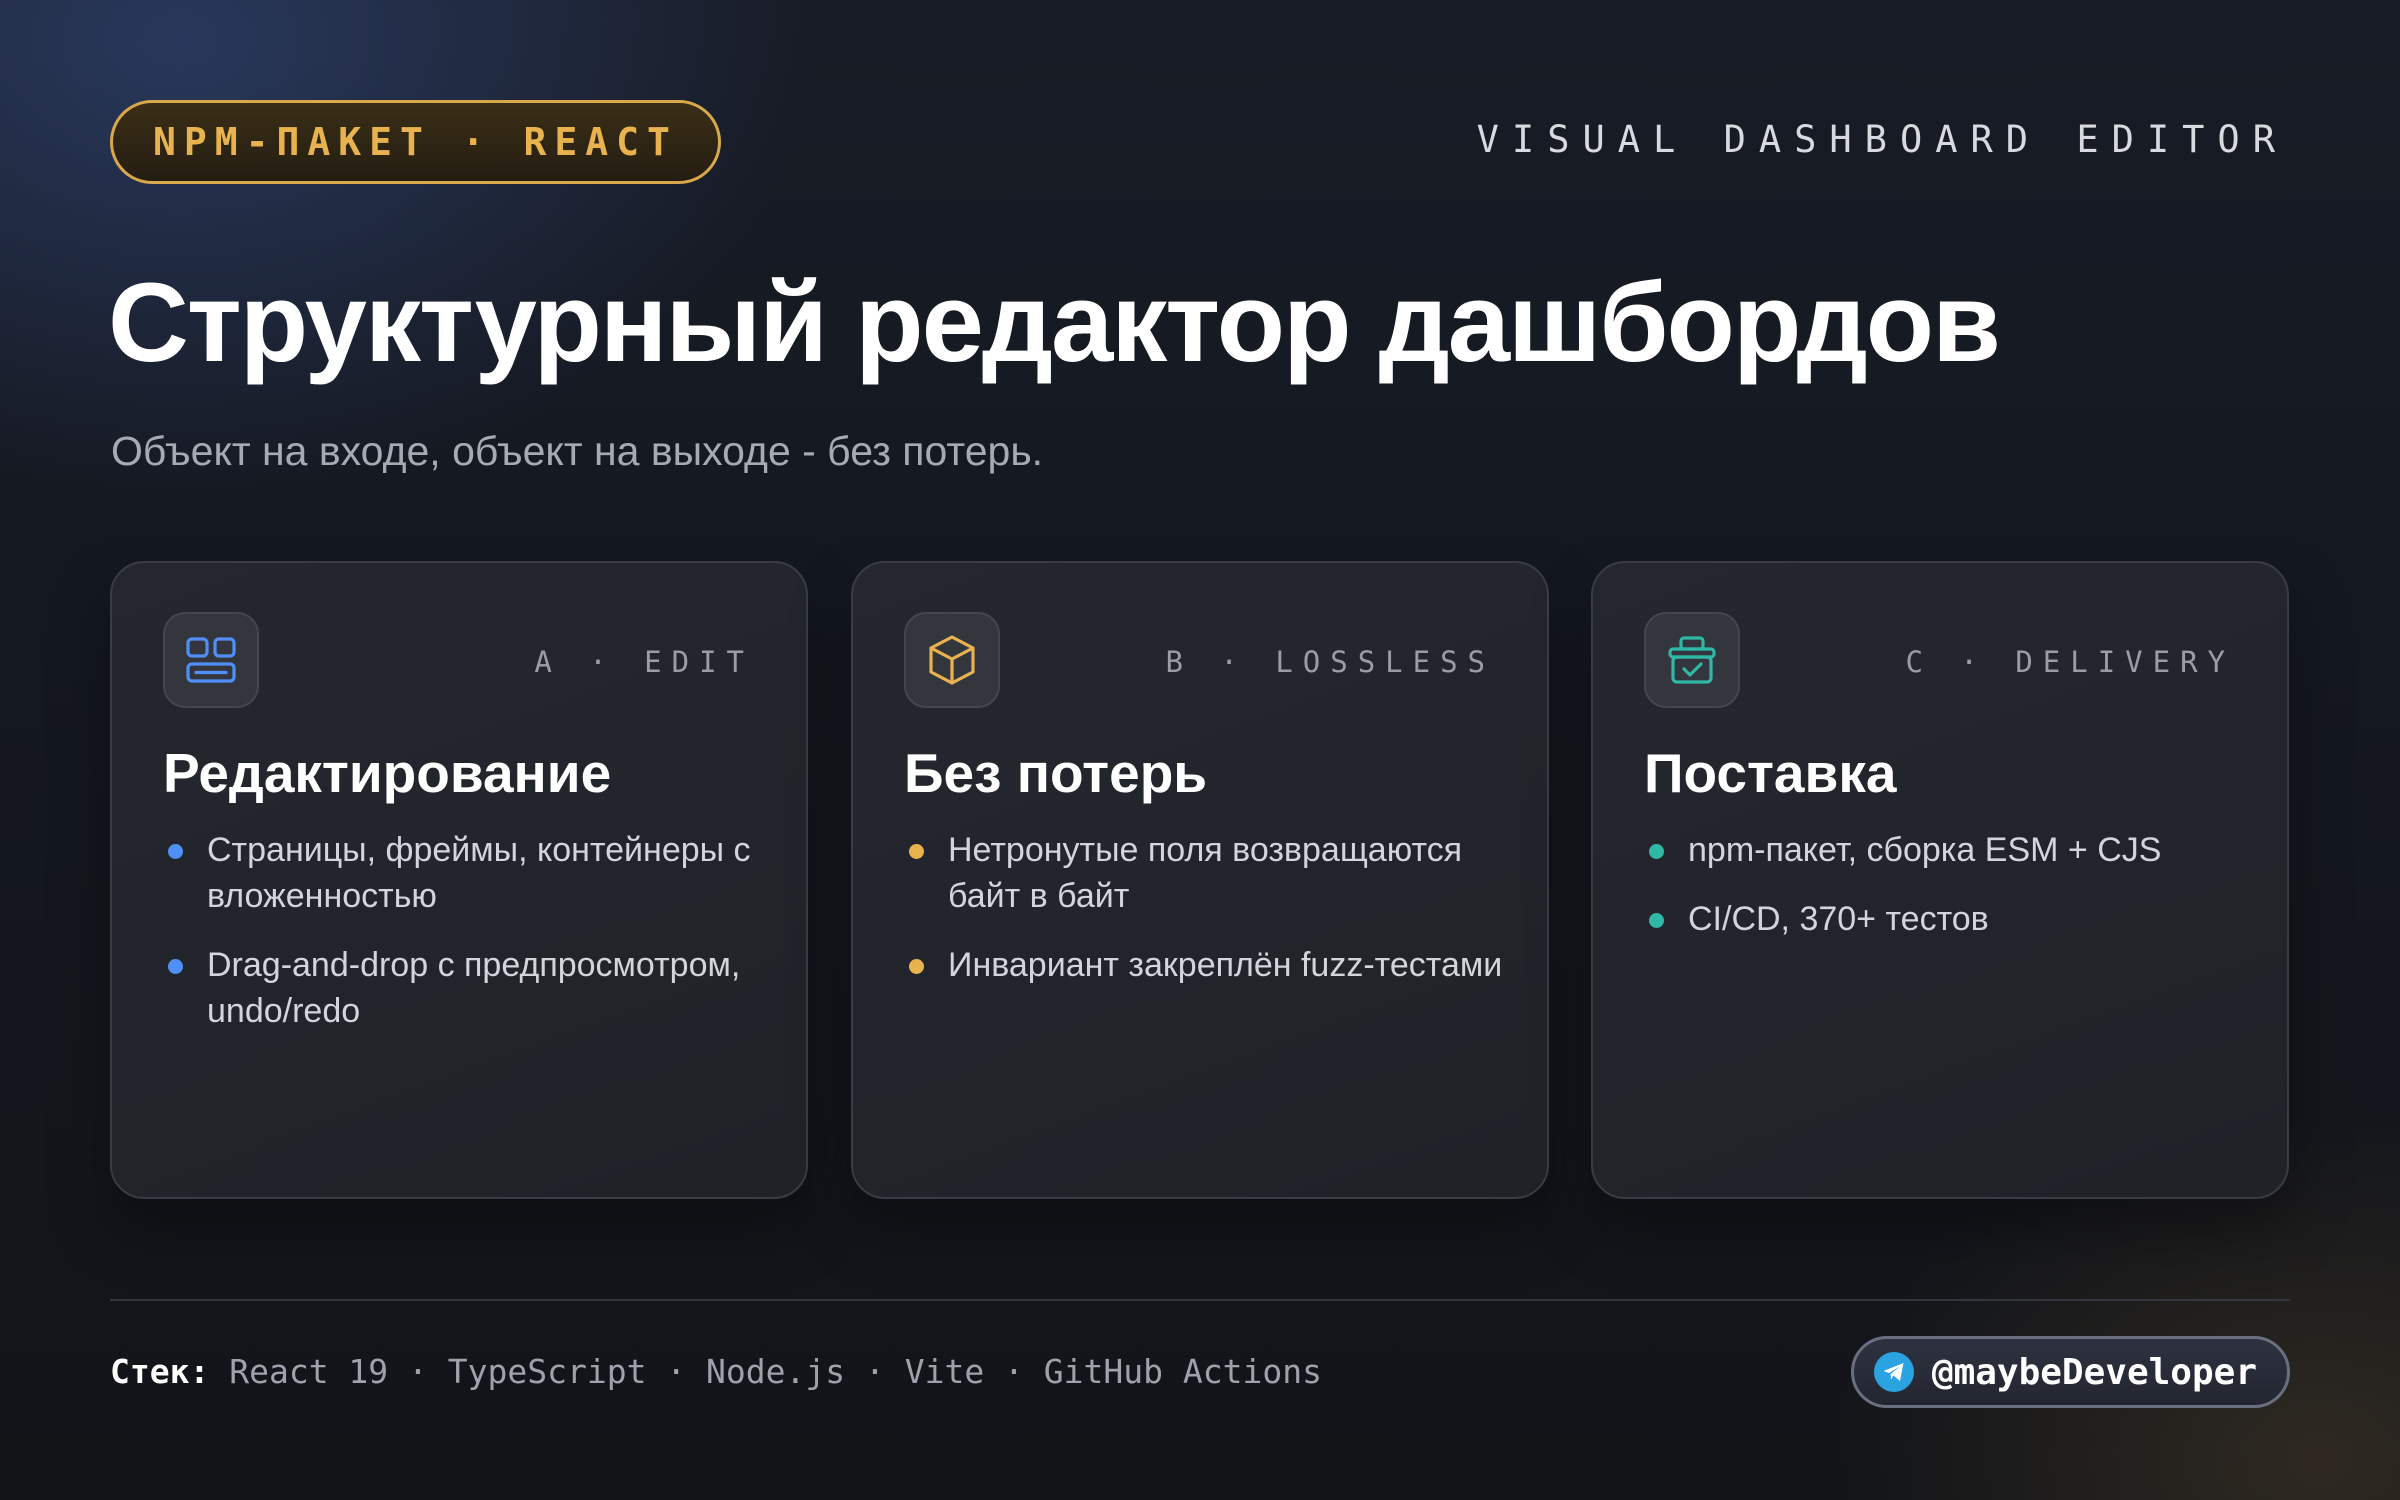 Image resolution: width=2400 pixels, height=1500 pixels. I want to click on list-item-text: Нетронутые поля возвращаются байт в байт, so click(1205, 873).